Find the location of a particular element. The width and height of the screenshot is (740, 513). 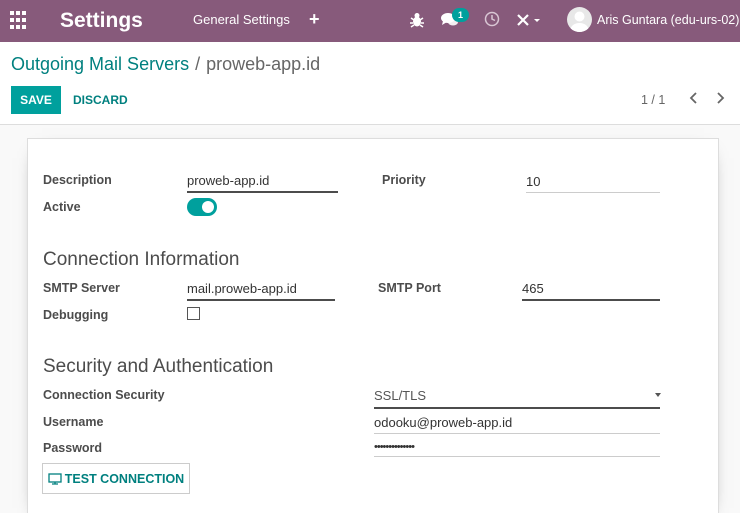

connection-information-title: Connection Information is located at coordinates (141, 259).